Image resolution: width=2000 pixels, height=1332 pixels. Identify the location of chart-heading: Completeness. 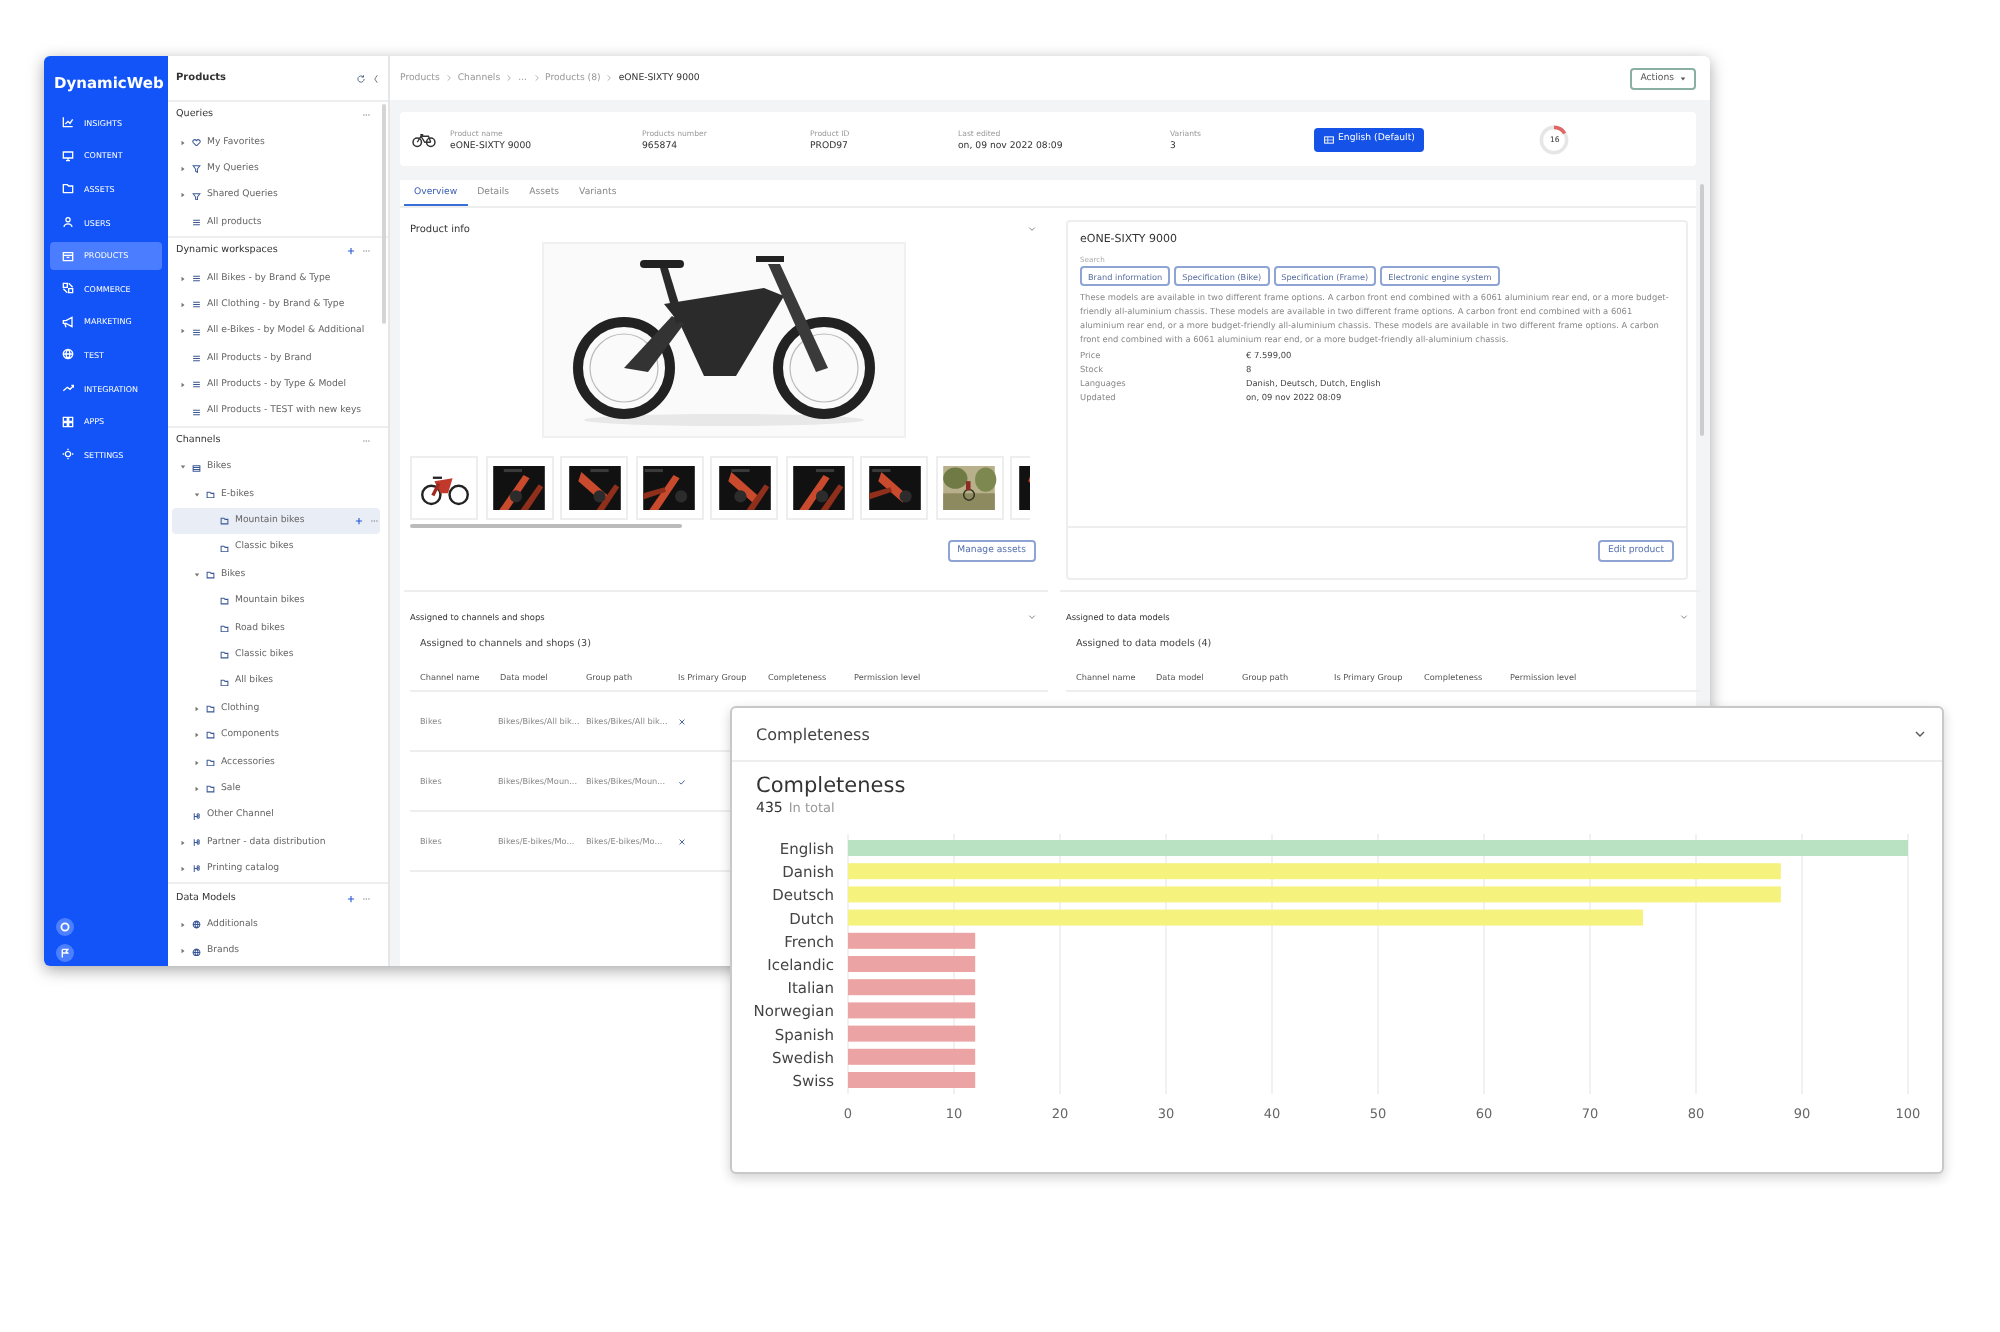
(831, 785).